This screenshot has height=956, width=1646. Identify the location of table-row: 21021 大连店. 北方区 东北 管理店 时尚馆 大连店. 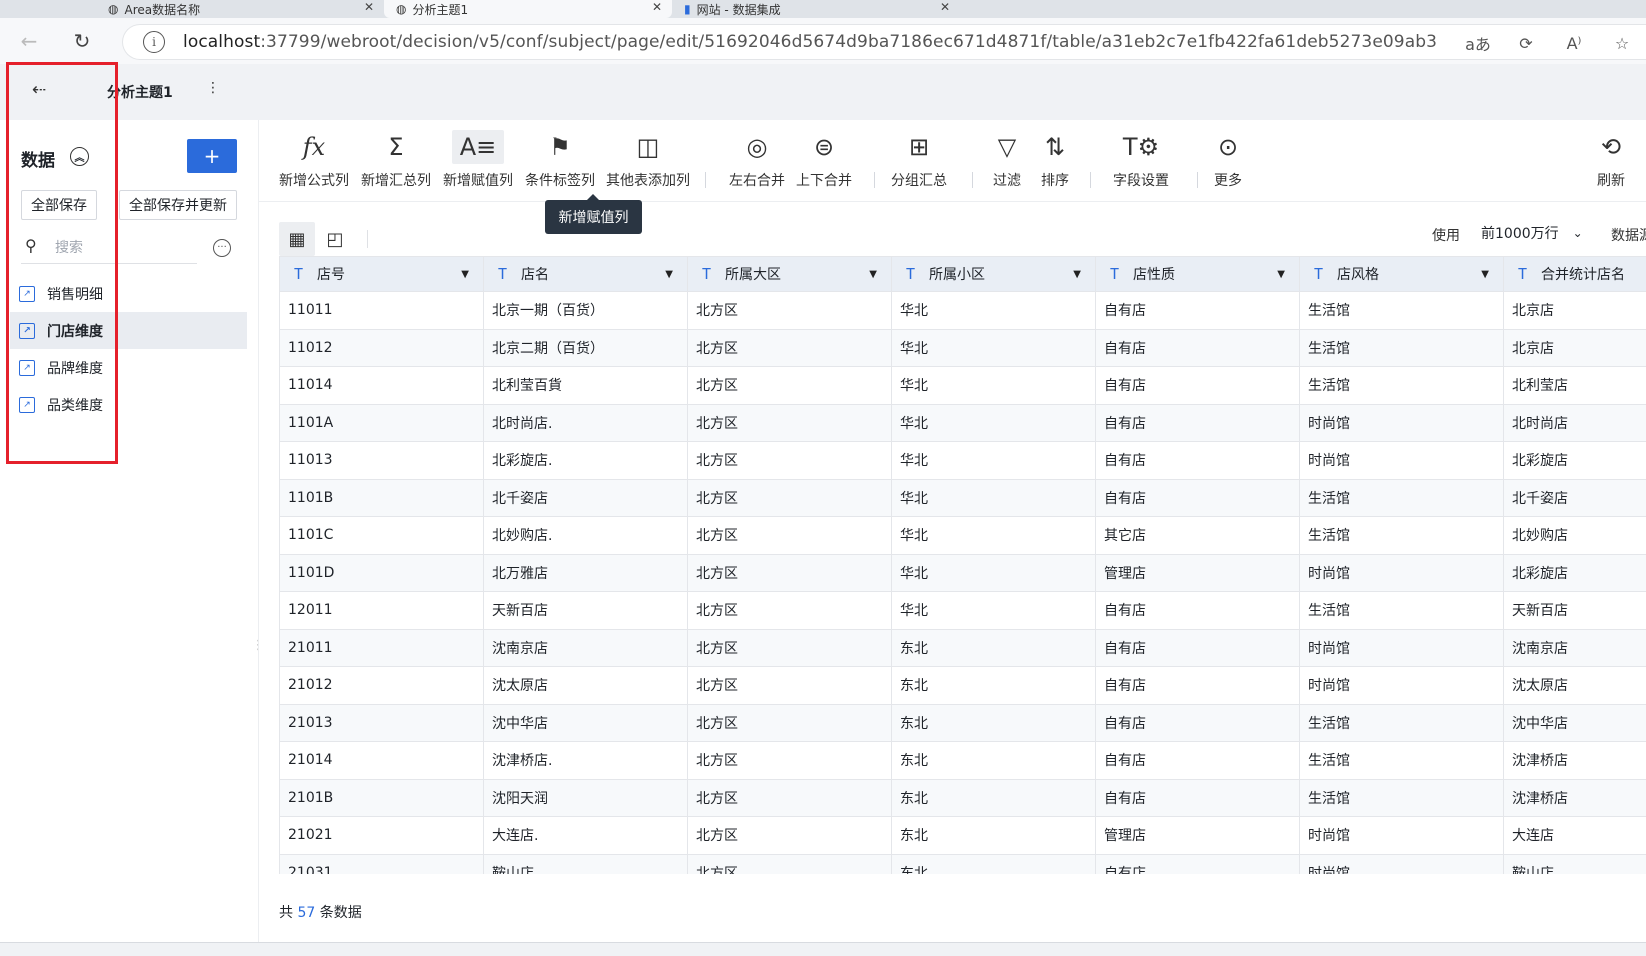
(962, 835).